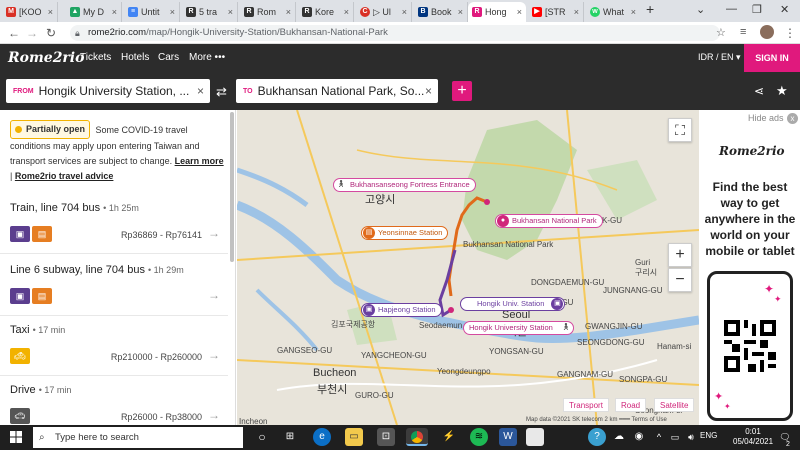 The image size is (800, 454). I want to click on app-icon: ◉, so click(639, 437).